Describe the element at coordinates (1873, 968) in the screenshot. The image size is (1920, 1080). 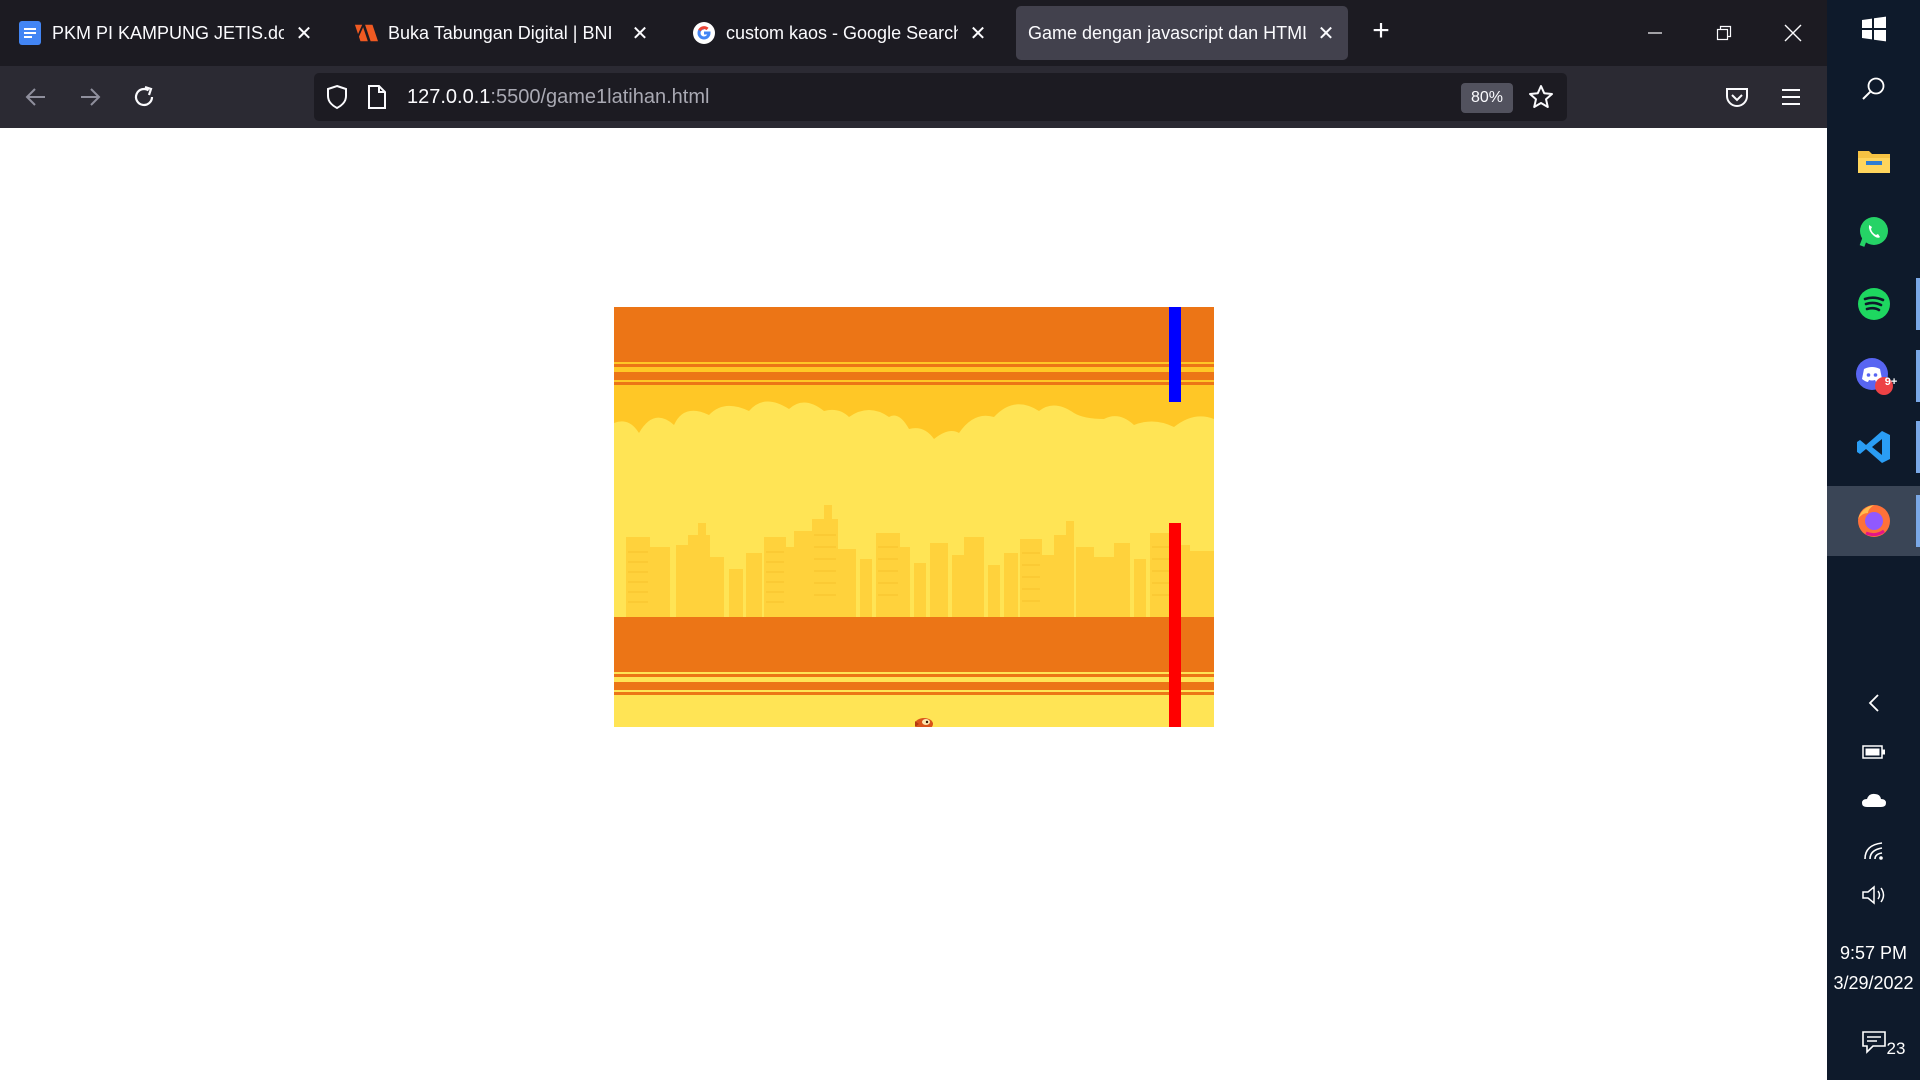
I see `system-clock: 9:57 PM 3/29/2022` at that location.